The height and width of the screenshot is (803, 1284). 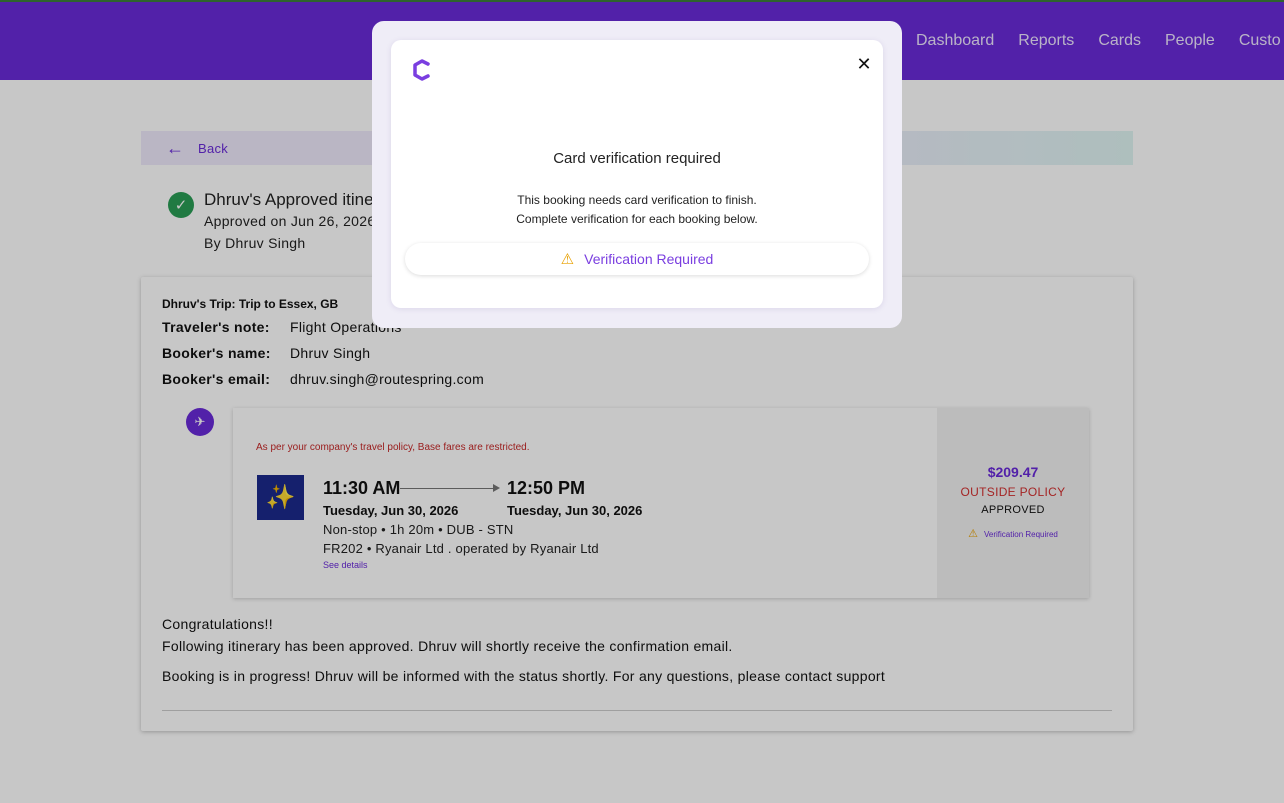 I want to click on brand-logo-icon, so click(x=421, y=70).